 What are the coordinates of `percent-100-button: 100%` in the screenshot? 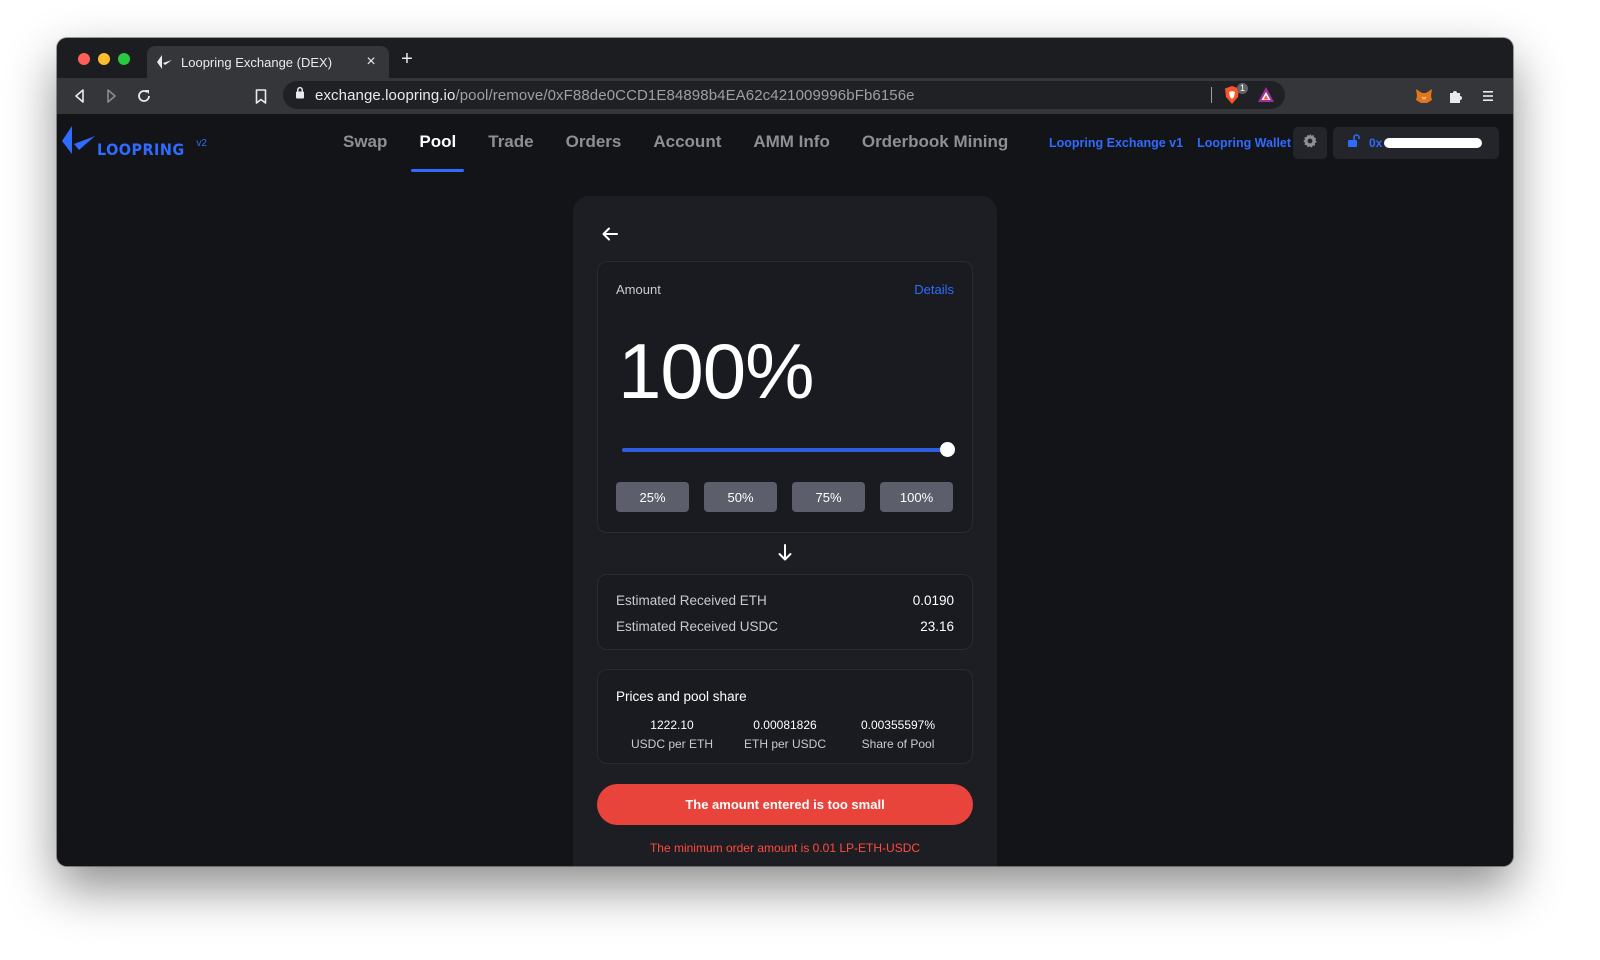 It's located at (916, 497).